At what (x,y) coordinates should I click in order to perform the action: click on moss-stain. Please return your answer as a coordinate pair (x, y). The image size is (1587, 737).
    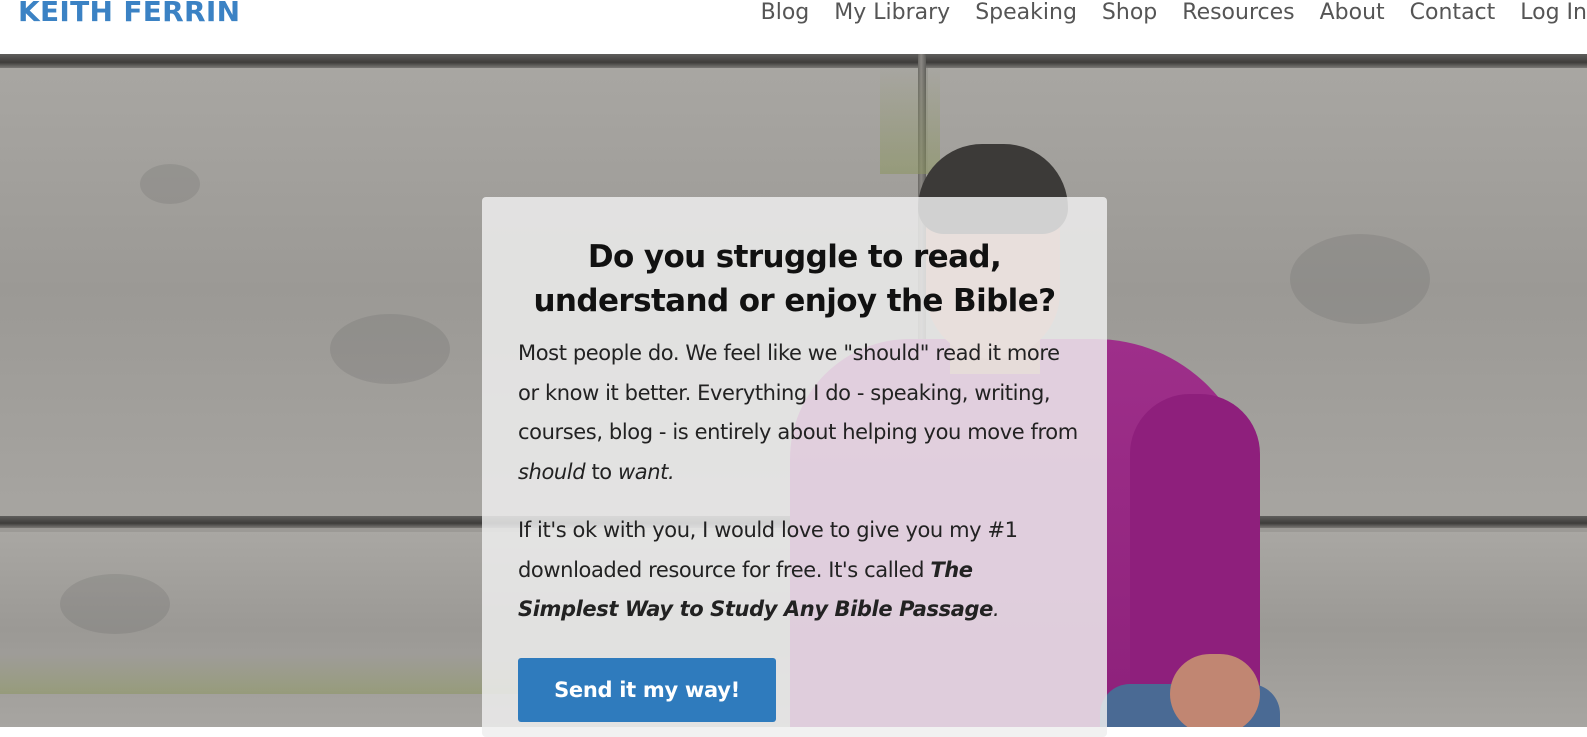
    Looking at the image, I should click on (260, 674).